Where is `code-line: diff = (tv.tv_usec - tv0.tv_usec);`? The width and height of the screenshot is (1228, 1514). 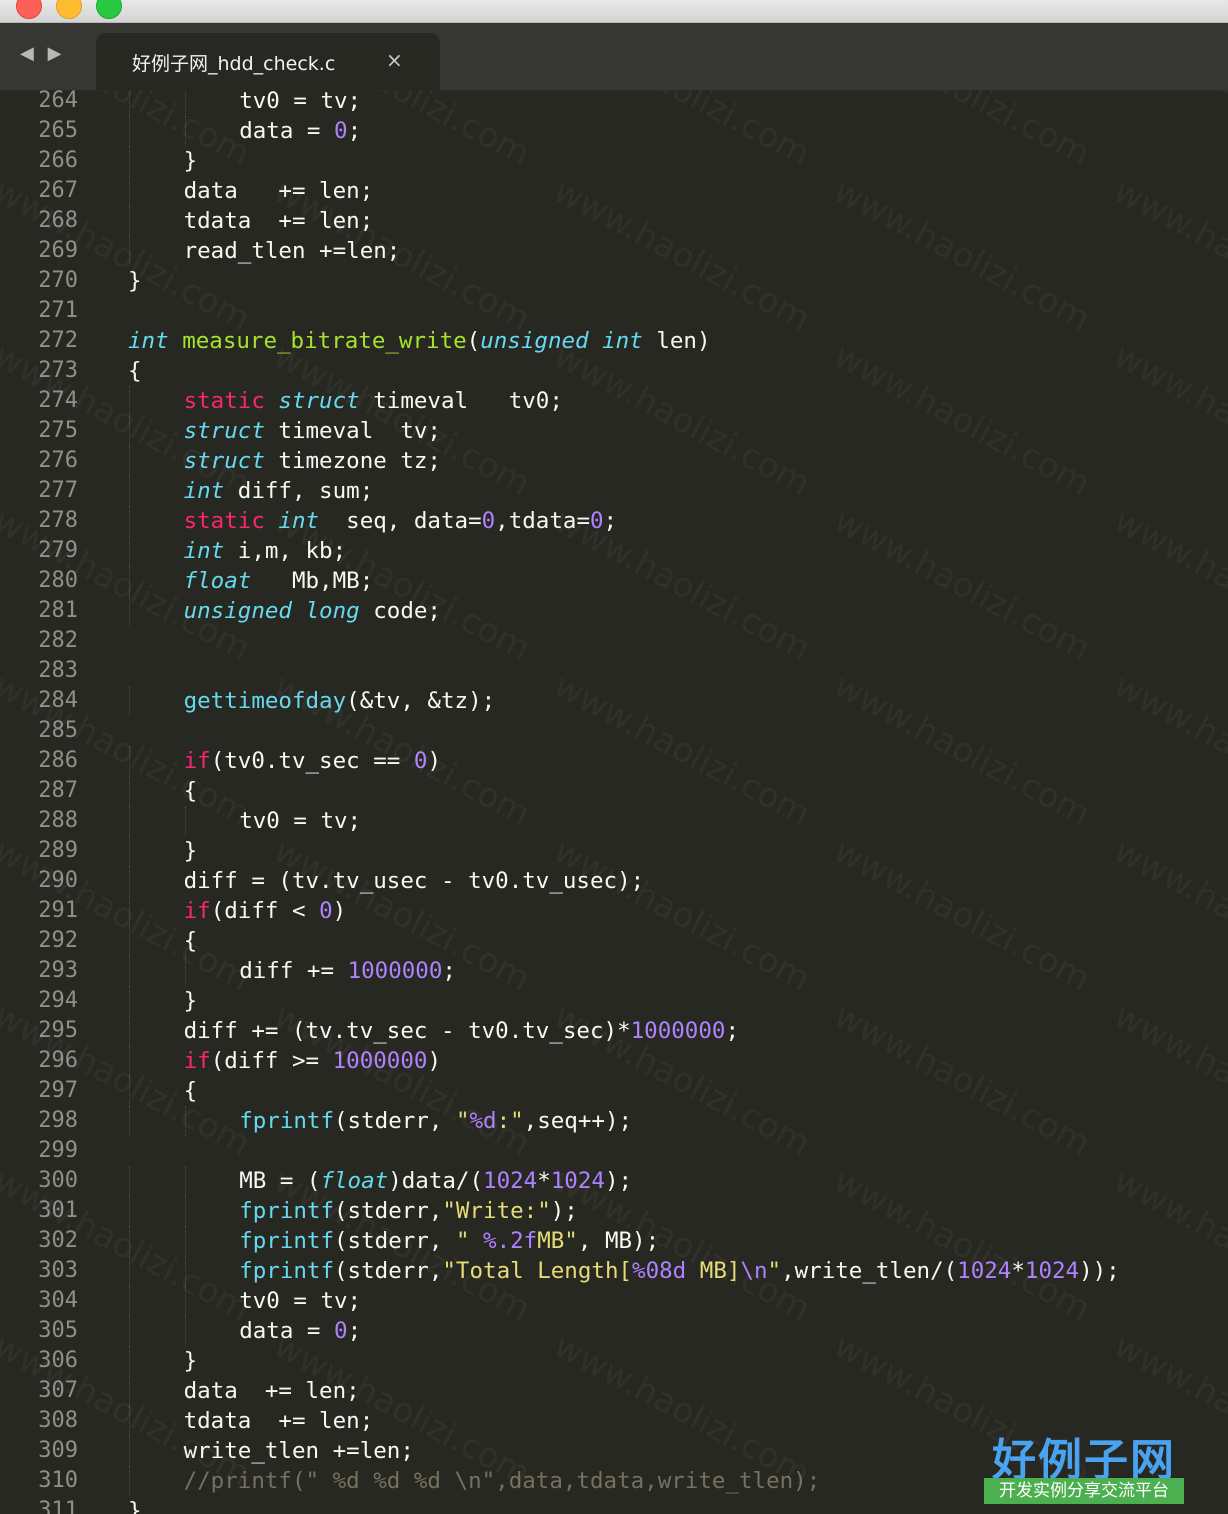
code-line: diff = (tv.tv_usec - tv0.tv_usec); is located at coordinates (414, 881).